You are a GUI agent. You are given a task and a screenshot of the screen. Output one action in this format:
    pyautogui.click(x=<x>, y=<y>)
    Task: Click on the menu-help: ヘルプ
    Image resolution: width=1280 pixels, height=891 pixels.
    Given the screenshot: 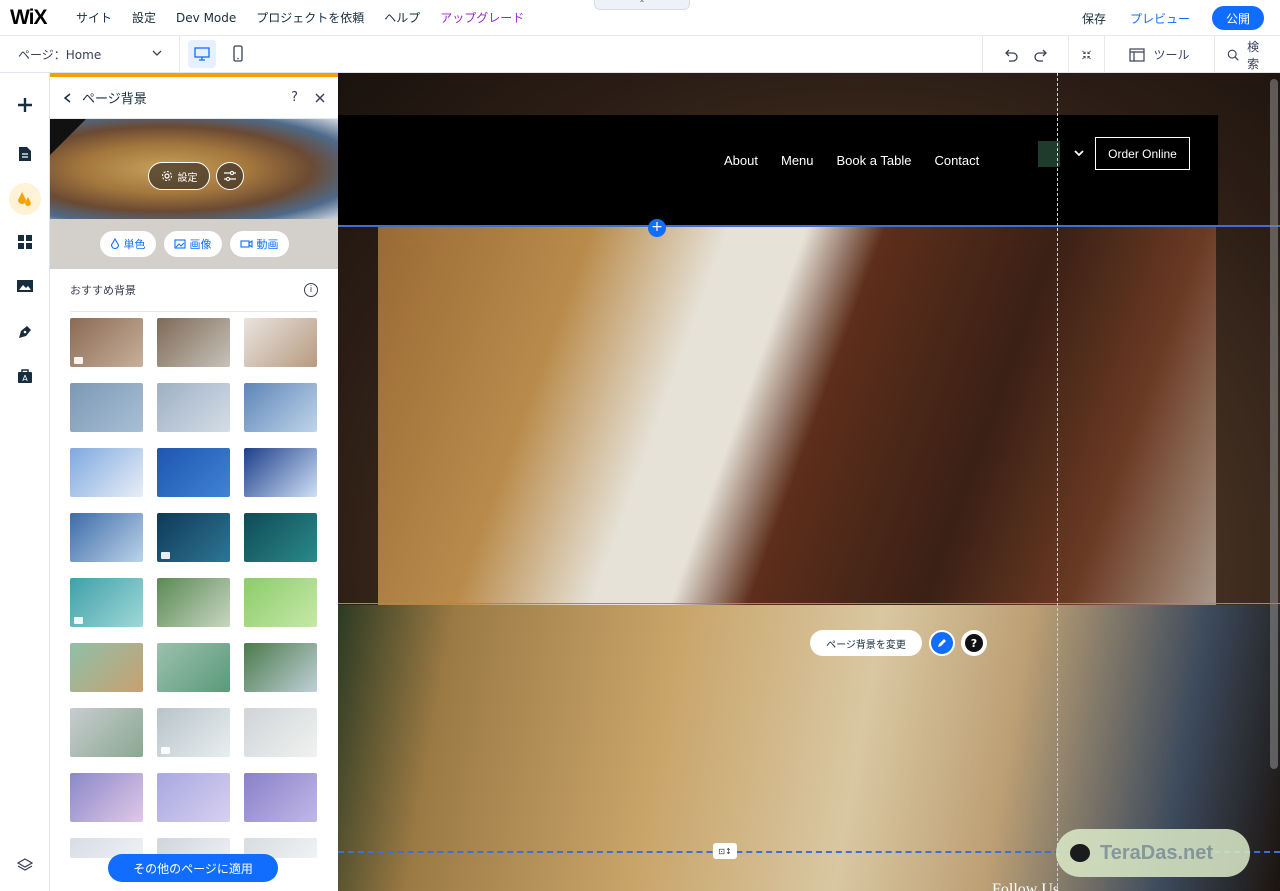 What is the action you would take?
    pyautogui.click(x=402, y=17)
    